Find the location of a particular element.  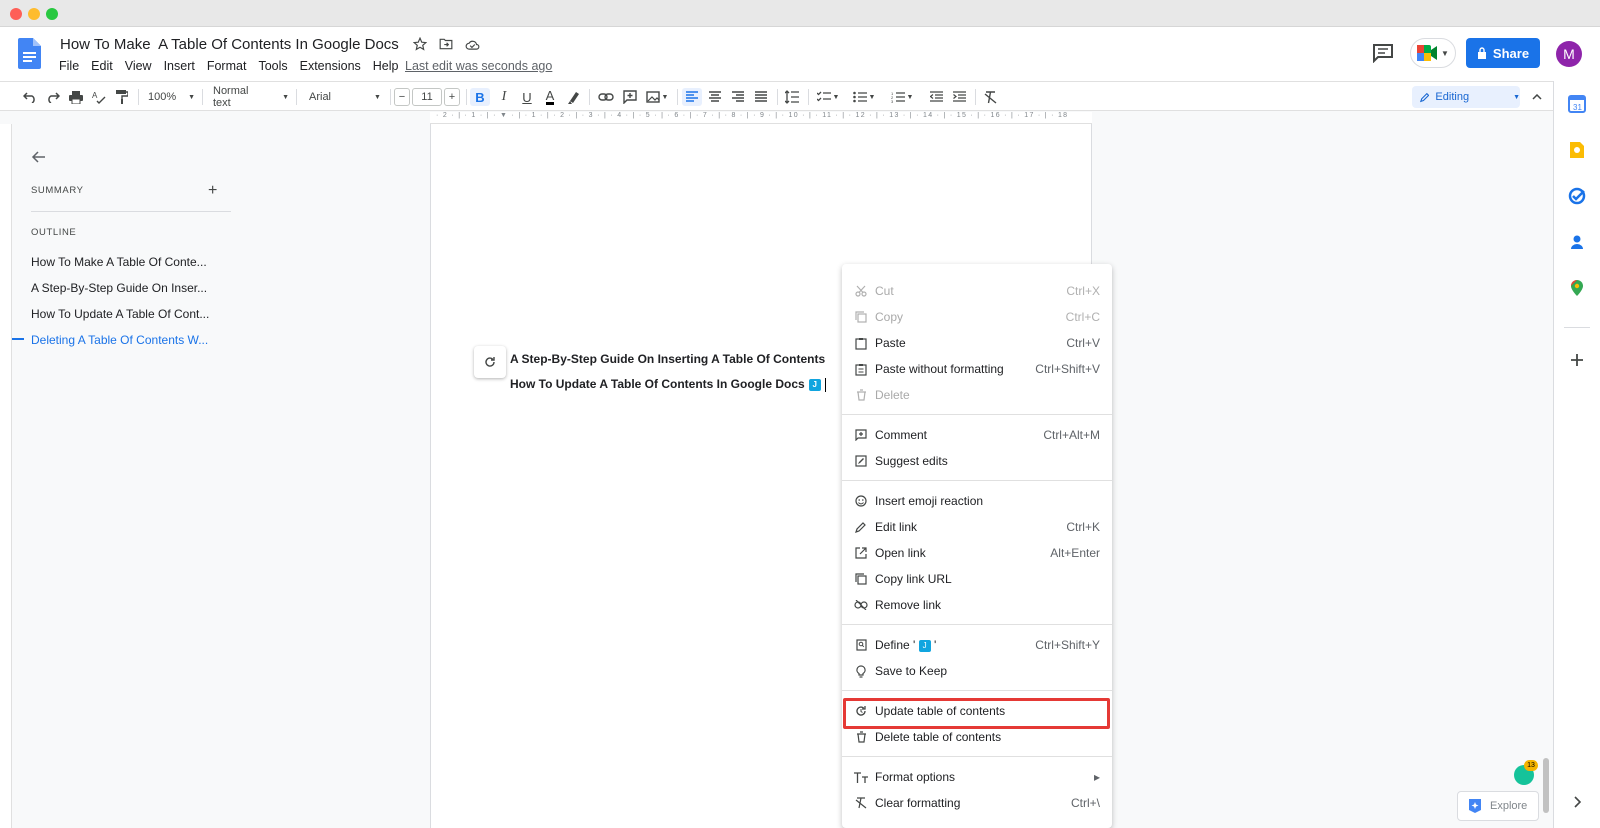

menu-extensions: Extensions is located at coordinates (330, 66).